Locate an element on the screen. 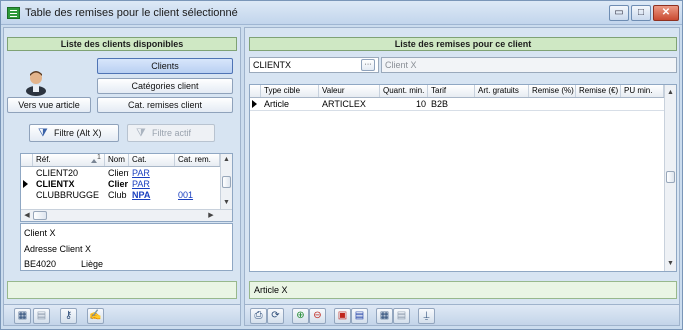 This screenshot has width=683, height=330. refresh-button: ⟳ is located at coordinates (275, 316).